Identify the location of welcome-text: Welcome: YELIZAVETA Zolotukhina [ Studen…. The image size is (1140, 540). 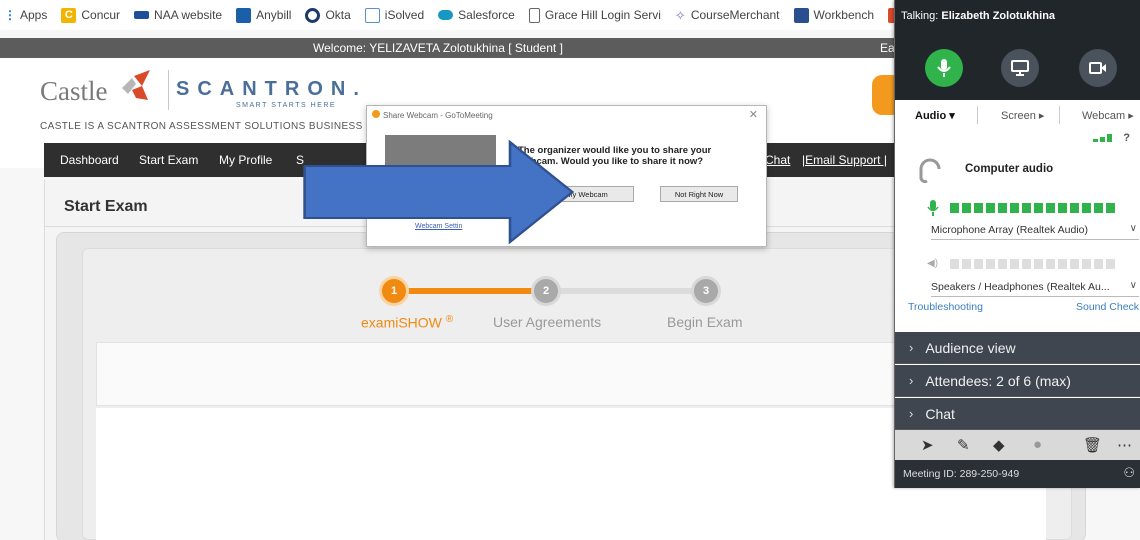
(438, 48).